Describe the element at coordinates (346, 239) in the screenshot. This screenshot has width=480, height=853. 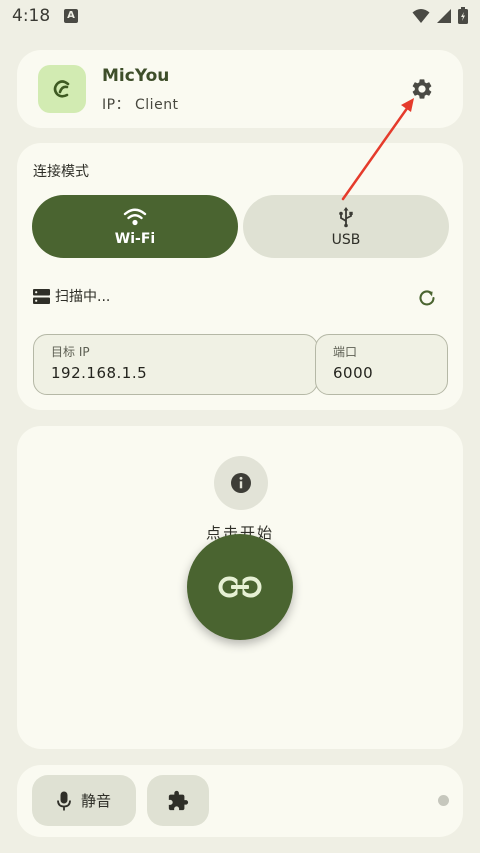
I see `usb-mode-label: USB` at that location.